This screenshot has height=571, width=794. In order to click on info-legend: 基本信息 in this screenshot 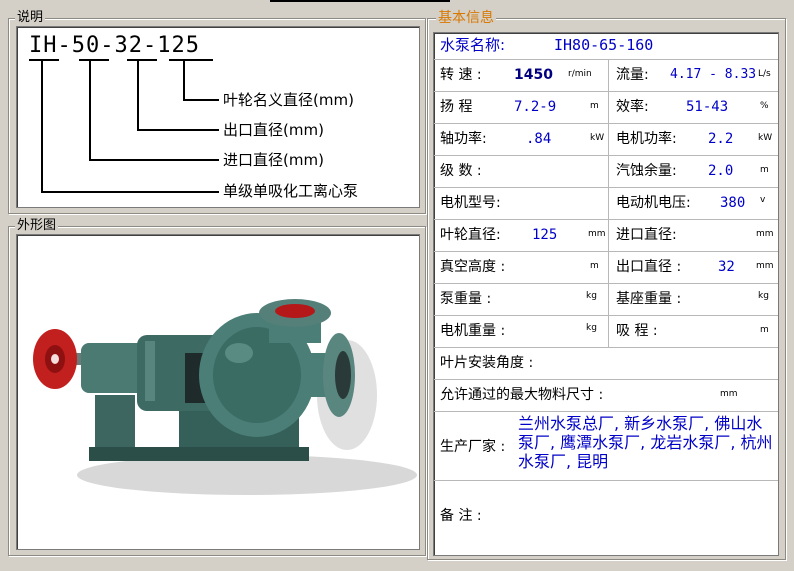, I will do `click(466, 18)`.